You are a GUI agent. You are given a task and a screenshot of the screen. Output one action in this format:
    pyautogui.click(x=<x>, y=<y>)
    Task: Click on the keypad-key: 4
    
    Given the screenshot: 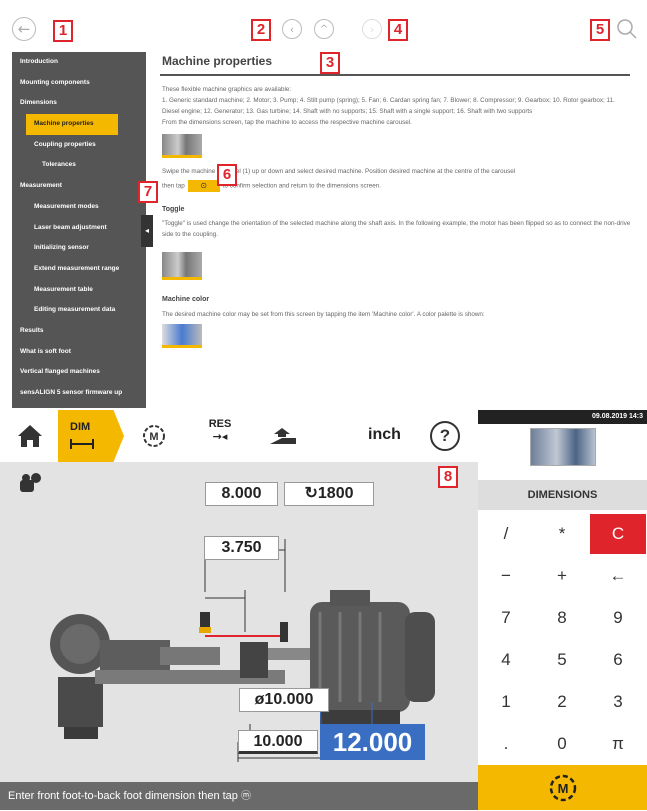 What is the action you would take?
    pyautogui.click(x=506, y=660)
    